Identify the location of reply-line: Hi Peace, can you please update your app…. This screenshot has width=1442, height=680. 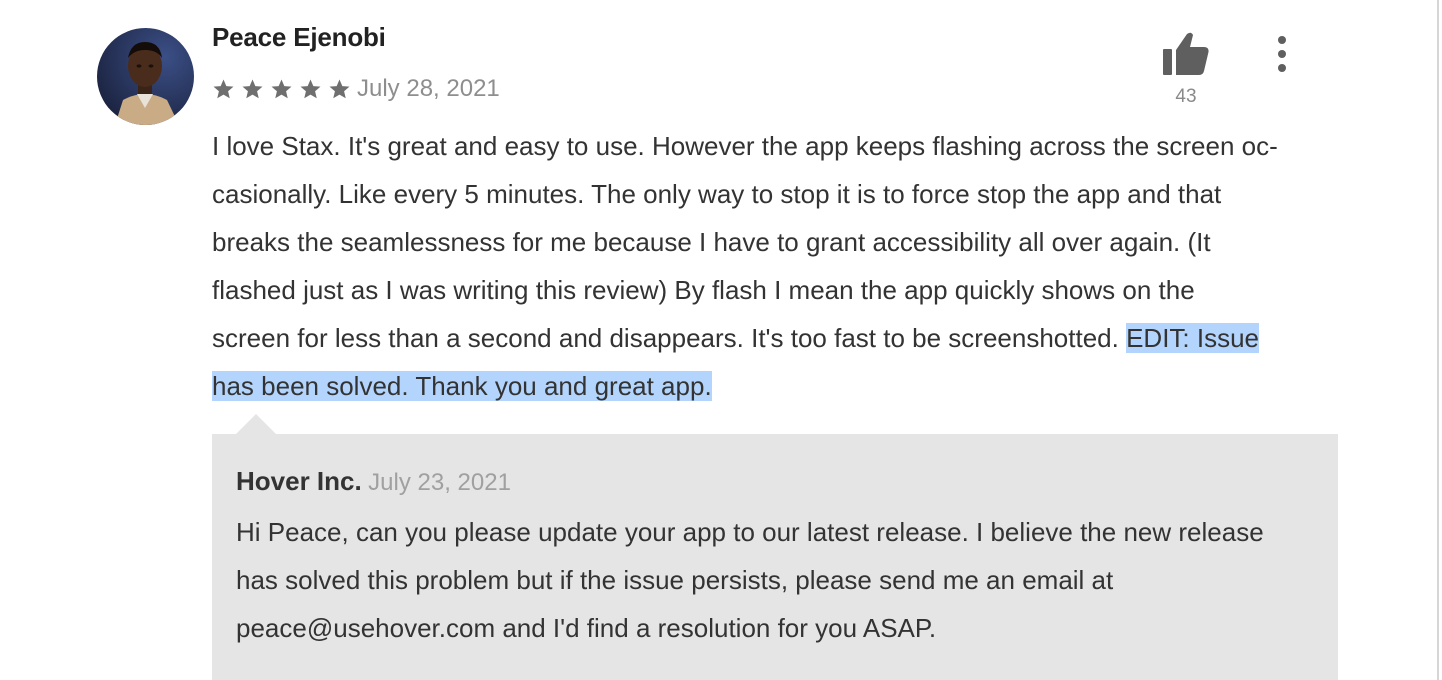
(750, 532).